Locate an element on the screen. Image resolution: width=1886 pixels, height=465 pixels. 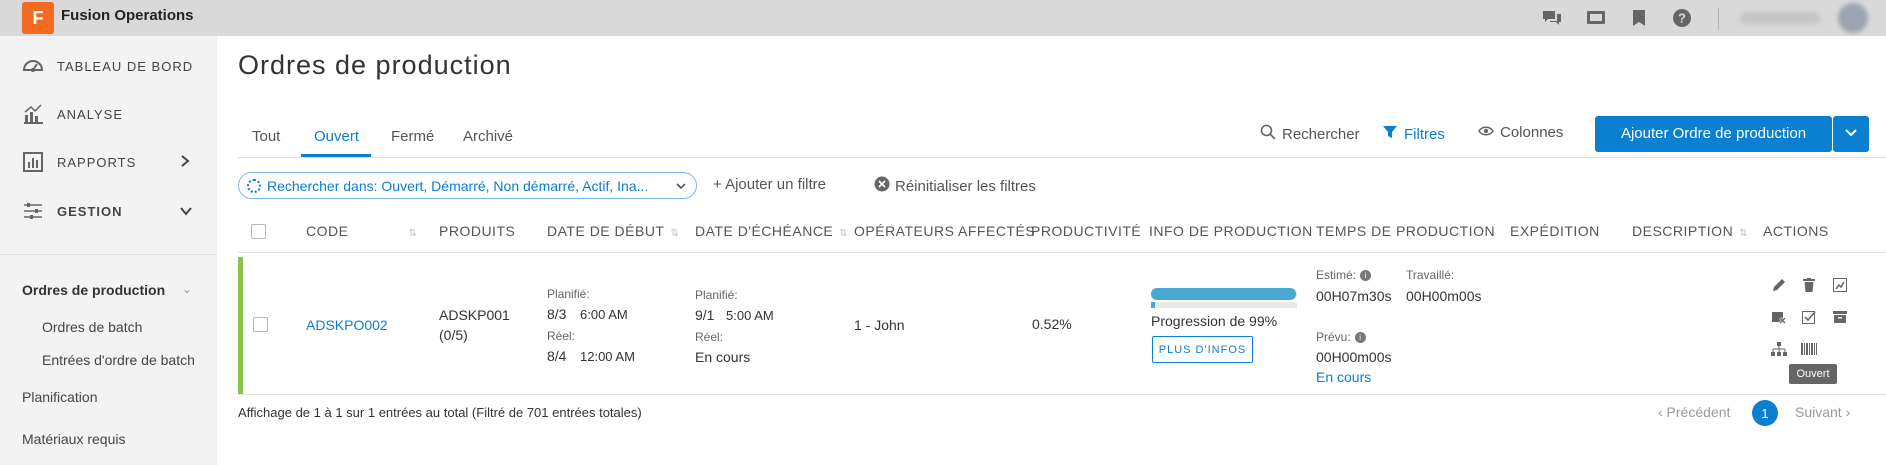
tab-closed: Fermé is located at coordinates (412, 136).